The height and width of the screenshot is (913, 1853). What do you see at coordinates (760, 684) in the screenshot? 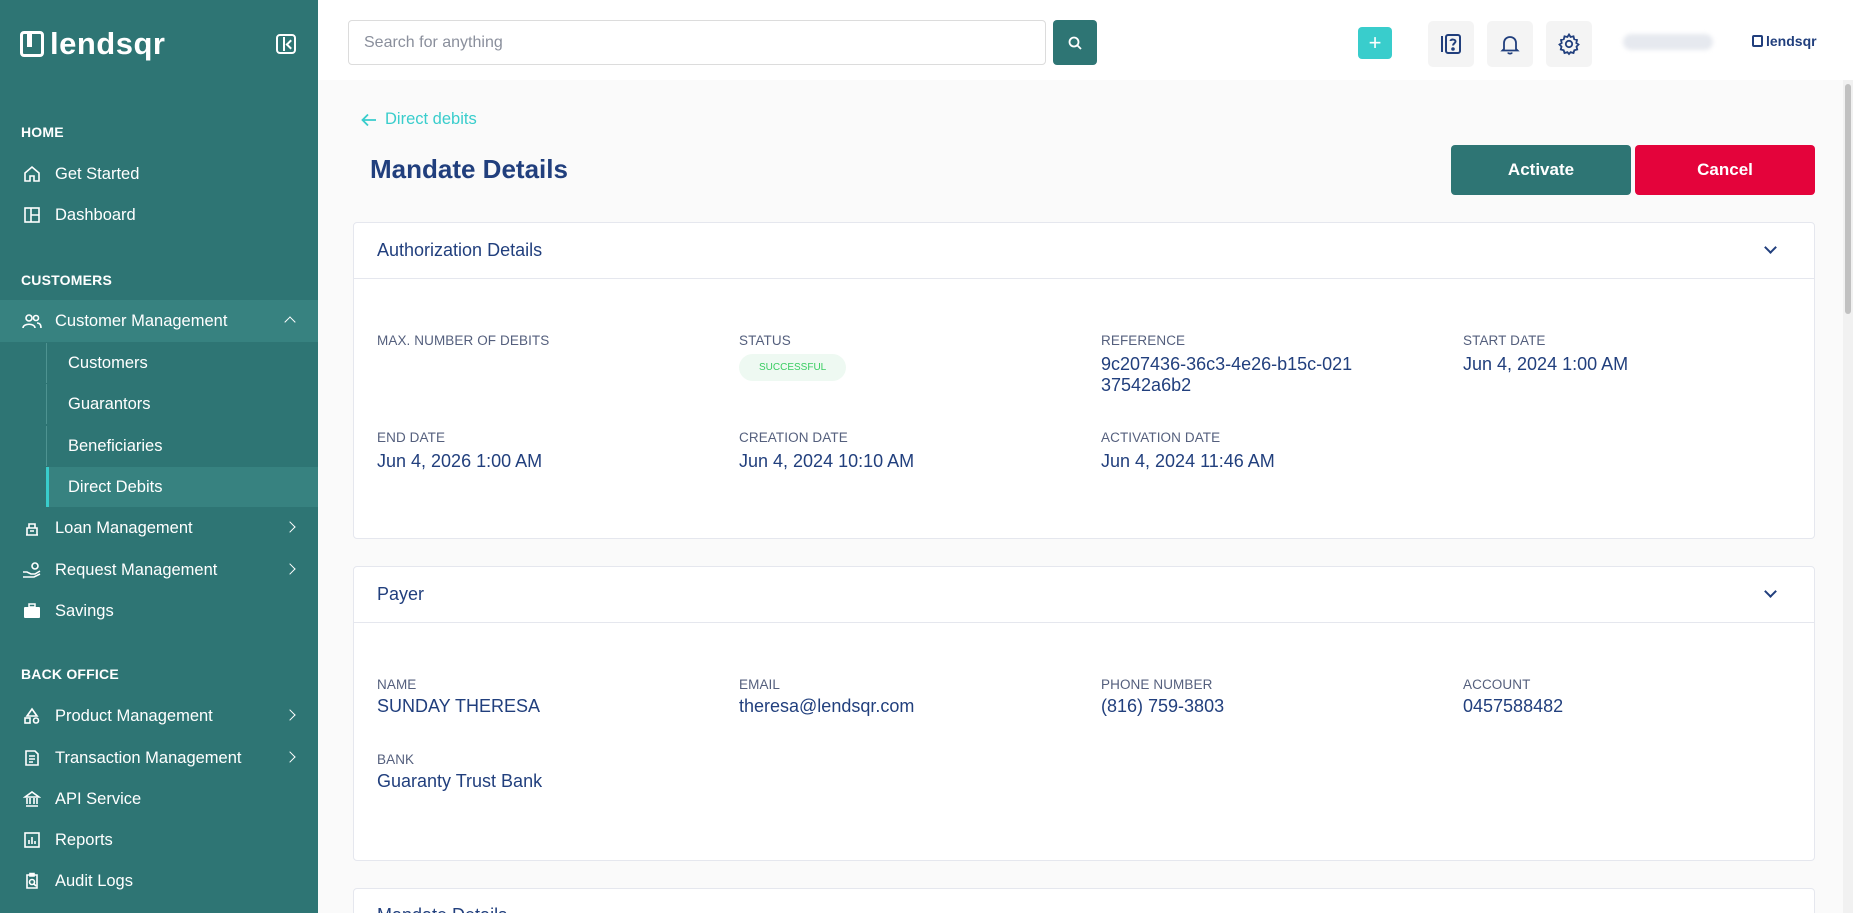
I see `field-label: EMAIL` at bounding box center [760, 684].